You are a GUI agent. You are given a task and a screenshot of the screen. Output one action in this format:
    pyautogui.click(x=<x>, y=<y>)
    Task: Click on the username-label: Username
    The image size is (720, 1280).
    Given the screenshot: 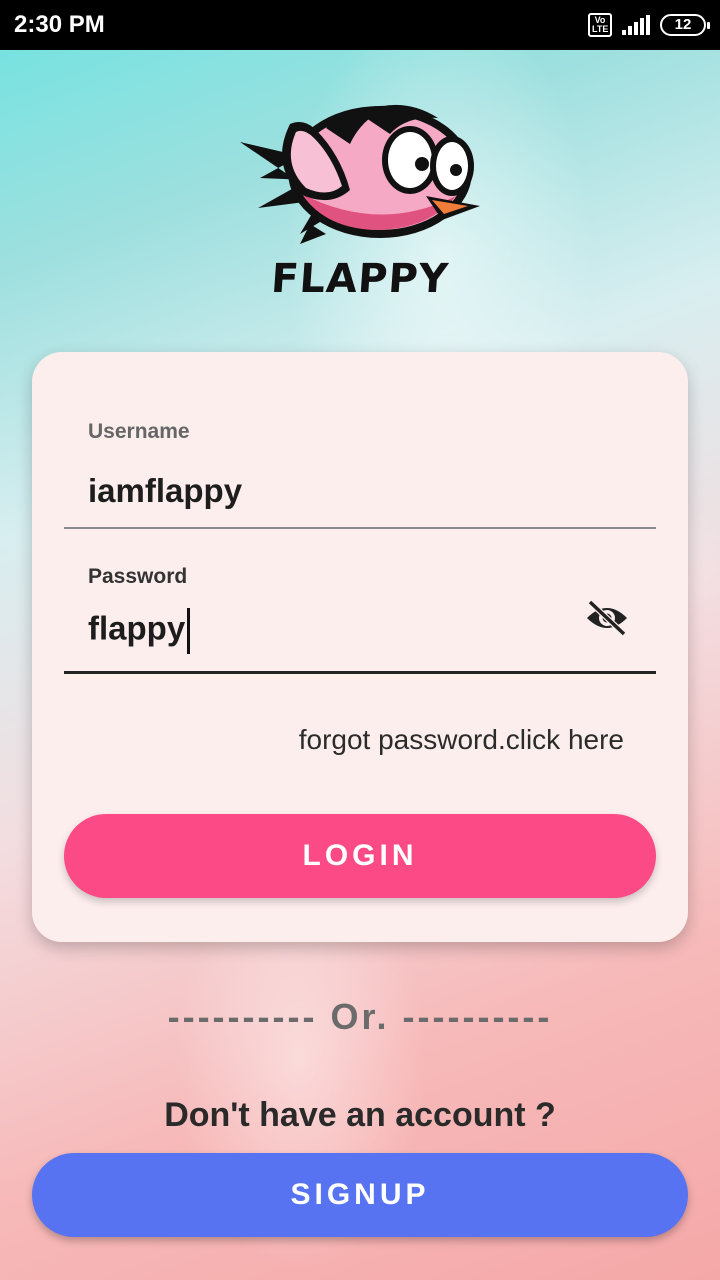 What is the action you would take?
    pyautogui.click(x=139, y=431)
    